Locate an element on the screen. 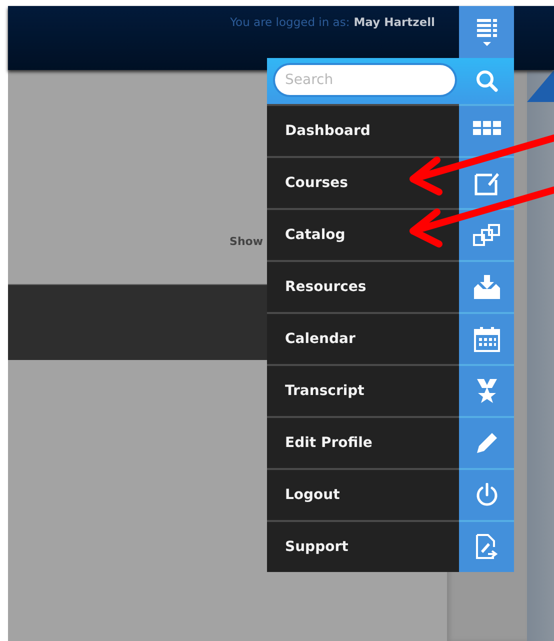 The image size is (554, 641). login-label: You are logged in as: is located at coordinates (290, 22).